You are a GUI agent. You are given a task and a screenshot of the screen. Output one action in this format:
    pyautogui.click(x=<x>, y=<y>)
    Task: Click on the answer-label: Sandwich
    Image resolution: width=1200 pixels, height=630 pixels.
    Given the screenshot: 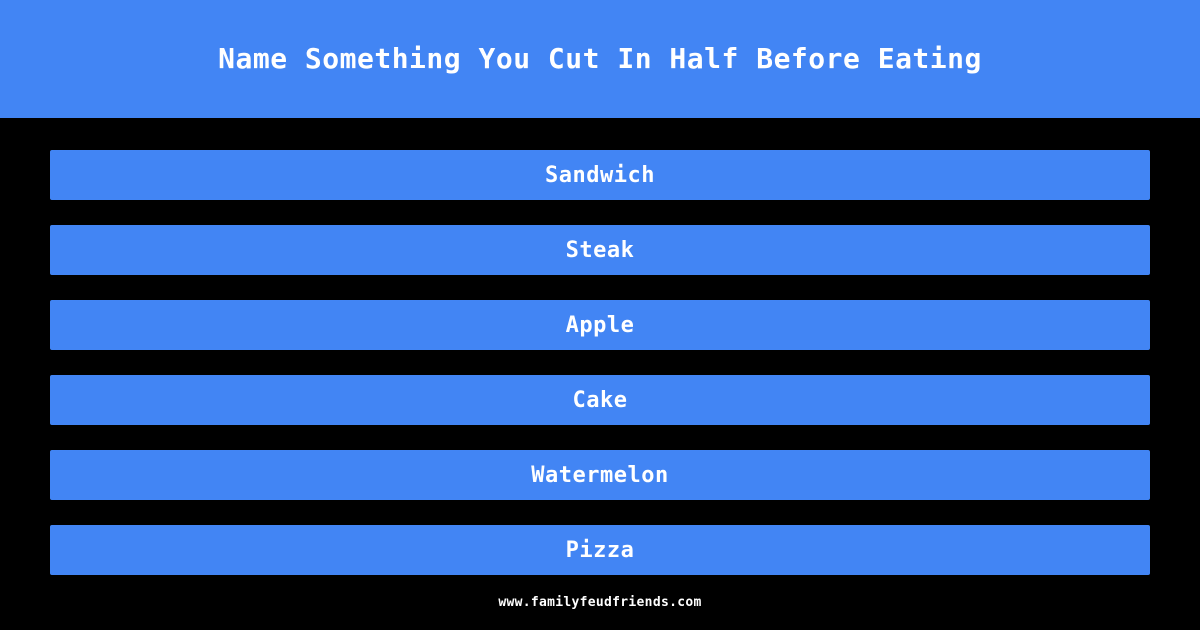 What is the action you would take?
    pyautogui.click(x=600, y=175)
    